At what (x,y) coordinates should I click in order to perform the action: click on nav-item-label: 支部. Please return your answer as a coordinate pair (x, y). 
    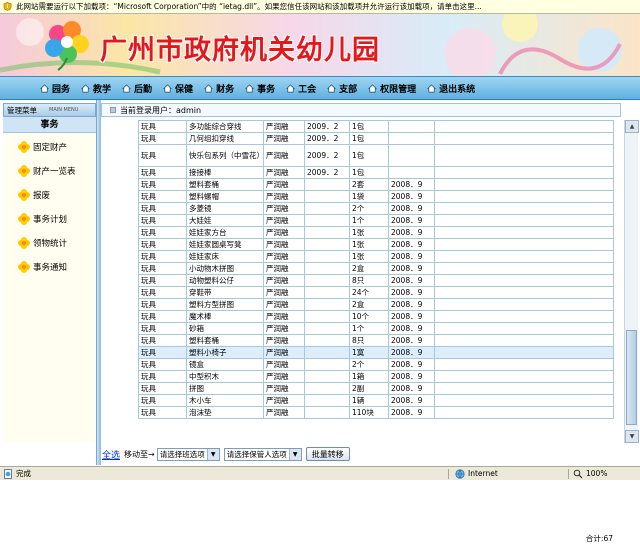
    Looking at the image, I should click on (348, 89).